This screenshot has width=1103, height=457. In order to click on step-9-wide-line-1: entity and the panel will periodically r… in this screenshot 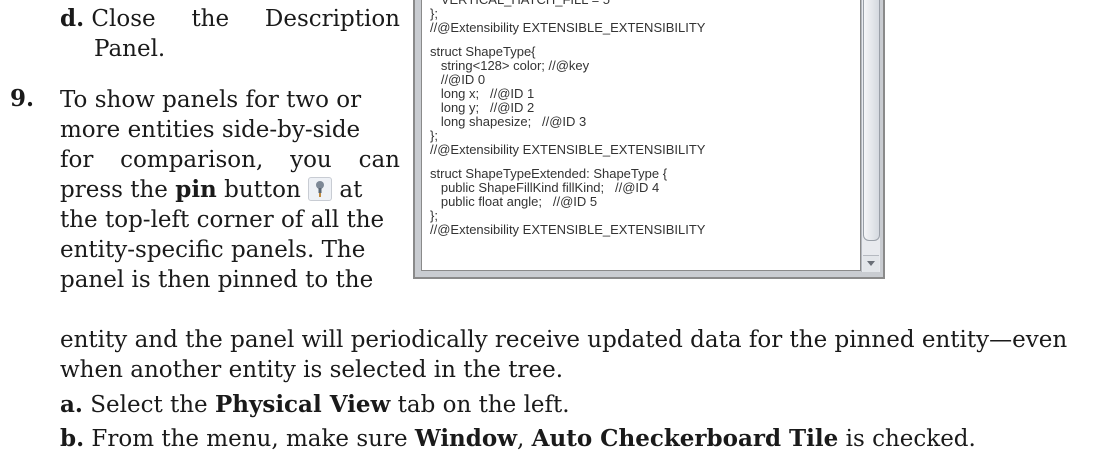, I will do `click(564, 340)`.